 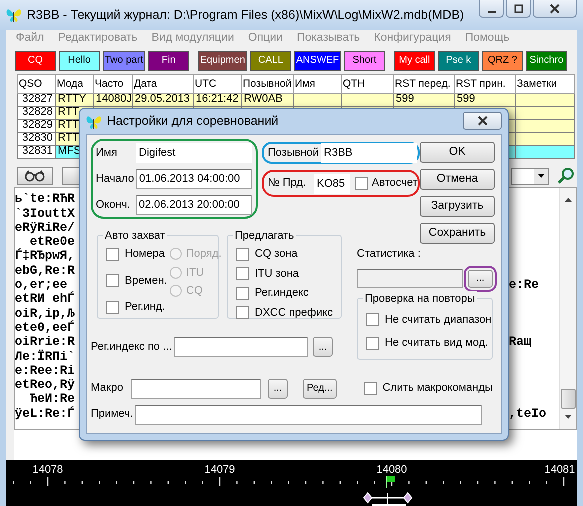 I want to click on input-field: Digifest, so click(x=194, y=153).